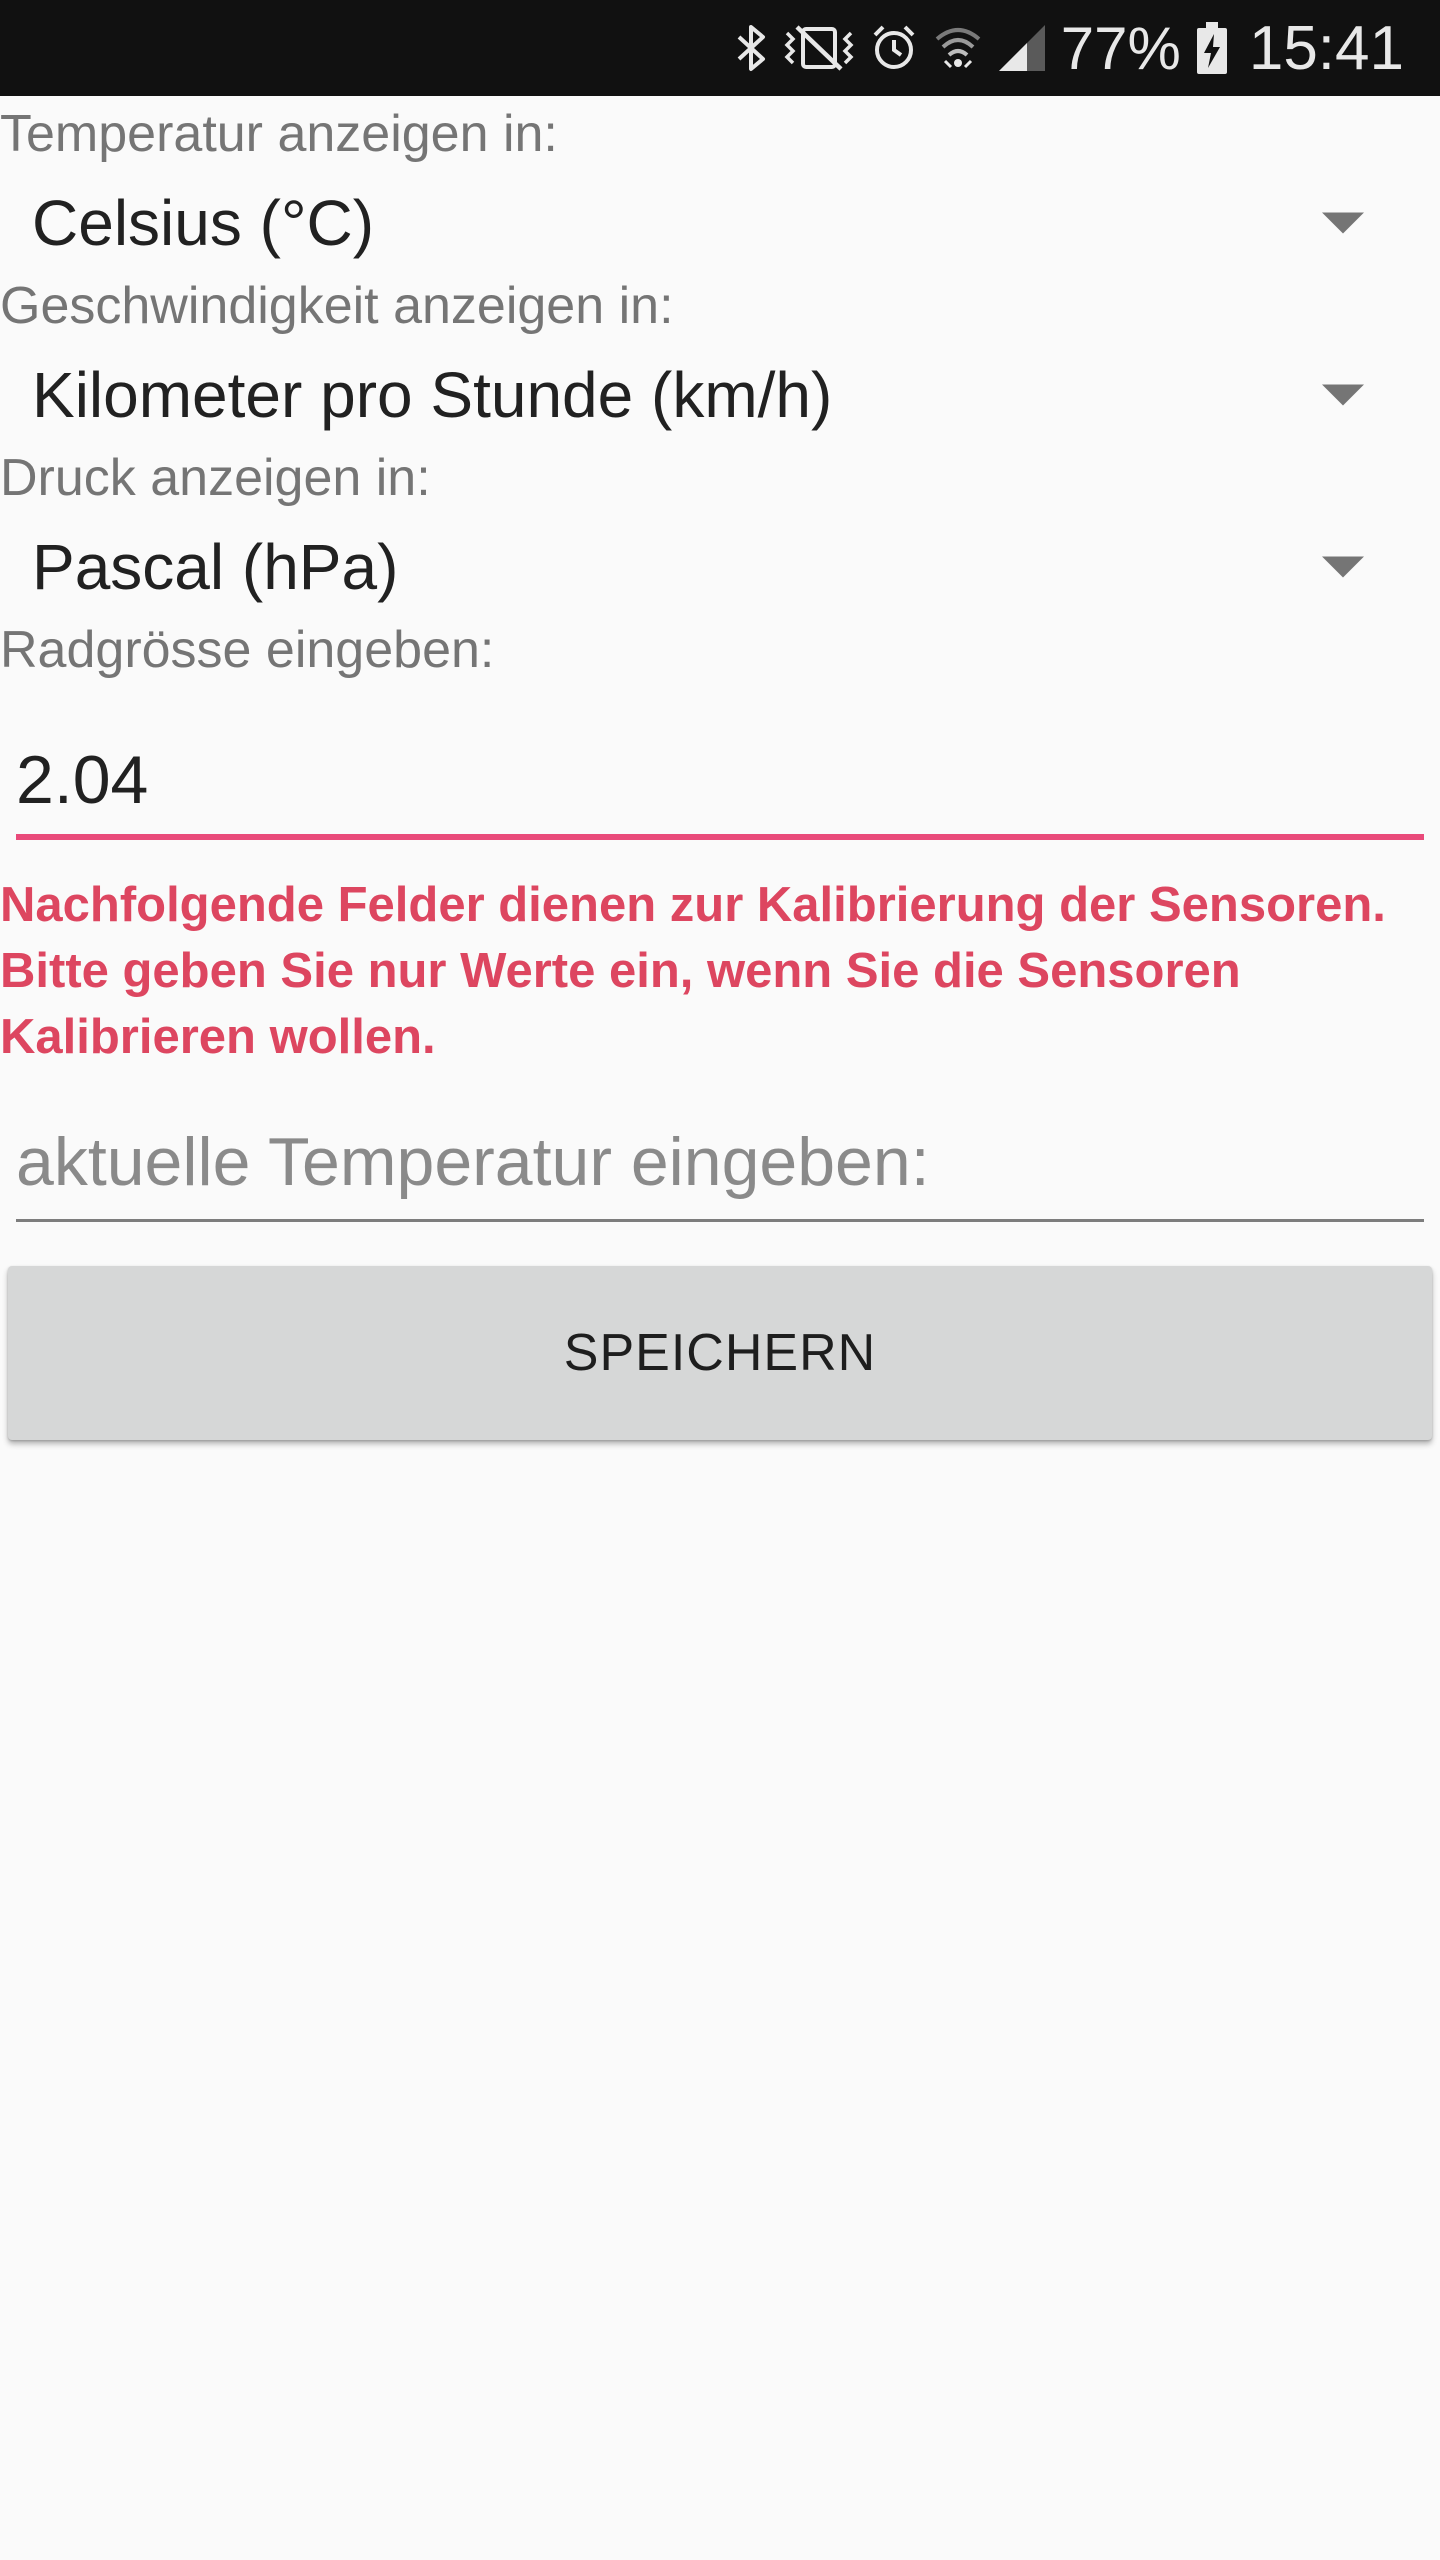 The width and height of the screenshot is (1440, 2560). What do you see at coordinates (720, 837) in the screenshot?
I see `wheel-size-underline` at bounding box center [720, 837].